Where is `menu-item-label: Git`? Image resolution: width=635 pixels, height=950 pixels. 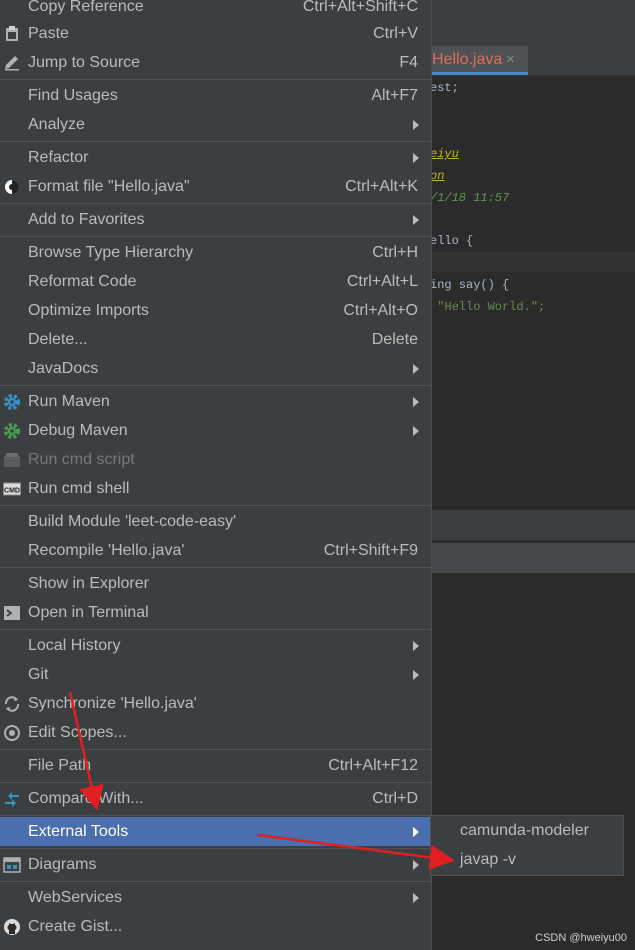
menu-item-label: Git is located at coordinates (38, 674).